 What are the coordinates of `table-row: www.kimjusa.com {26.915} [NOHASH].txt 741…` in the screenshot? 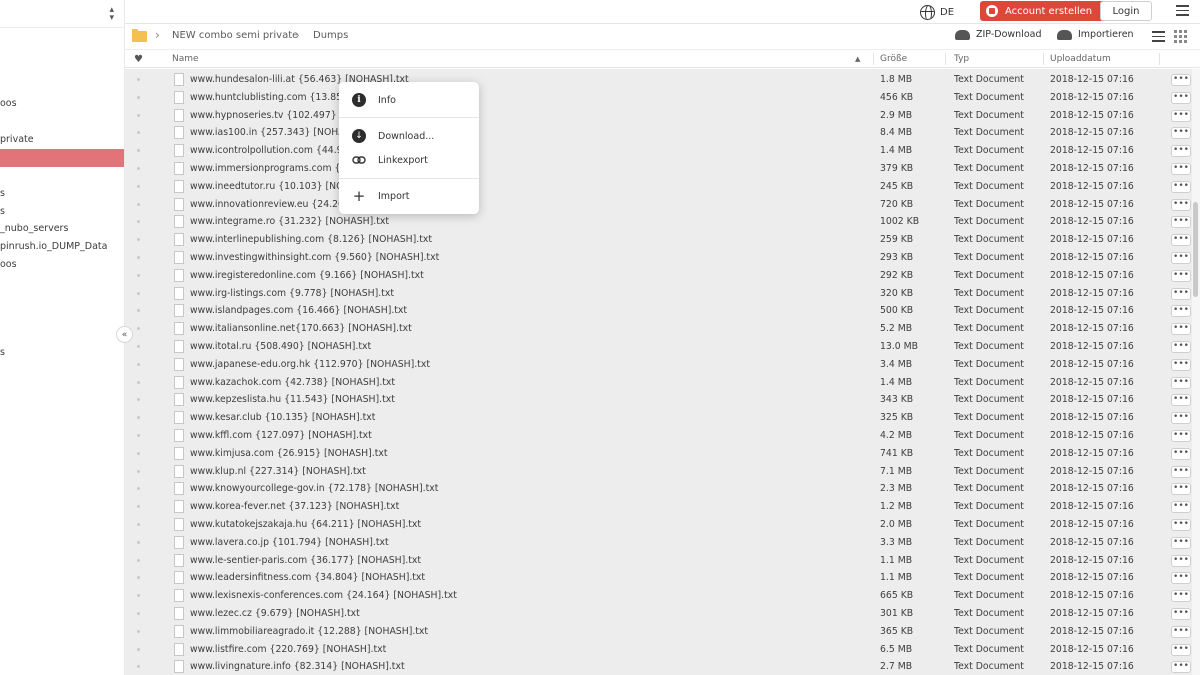 It's located at (658, 454).